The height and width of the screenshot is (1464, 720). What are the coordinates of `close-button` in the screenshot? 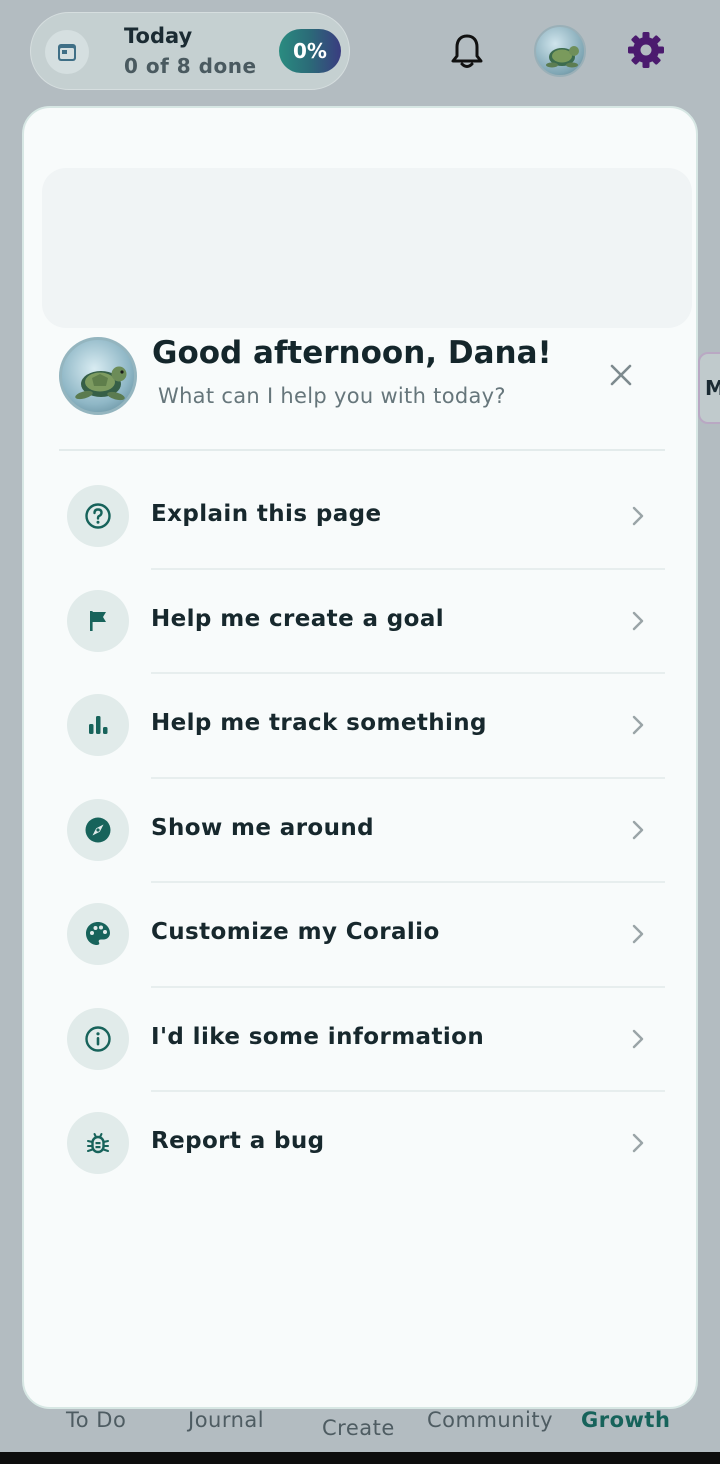 It's located at (621, 375).